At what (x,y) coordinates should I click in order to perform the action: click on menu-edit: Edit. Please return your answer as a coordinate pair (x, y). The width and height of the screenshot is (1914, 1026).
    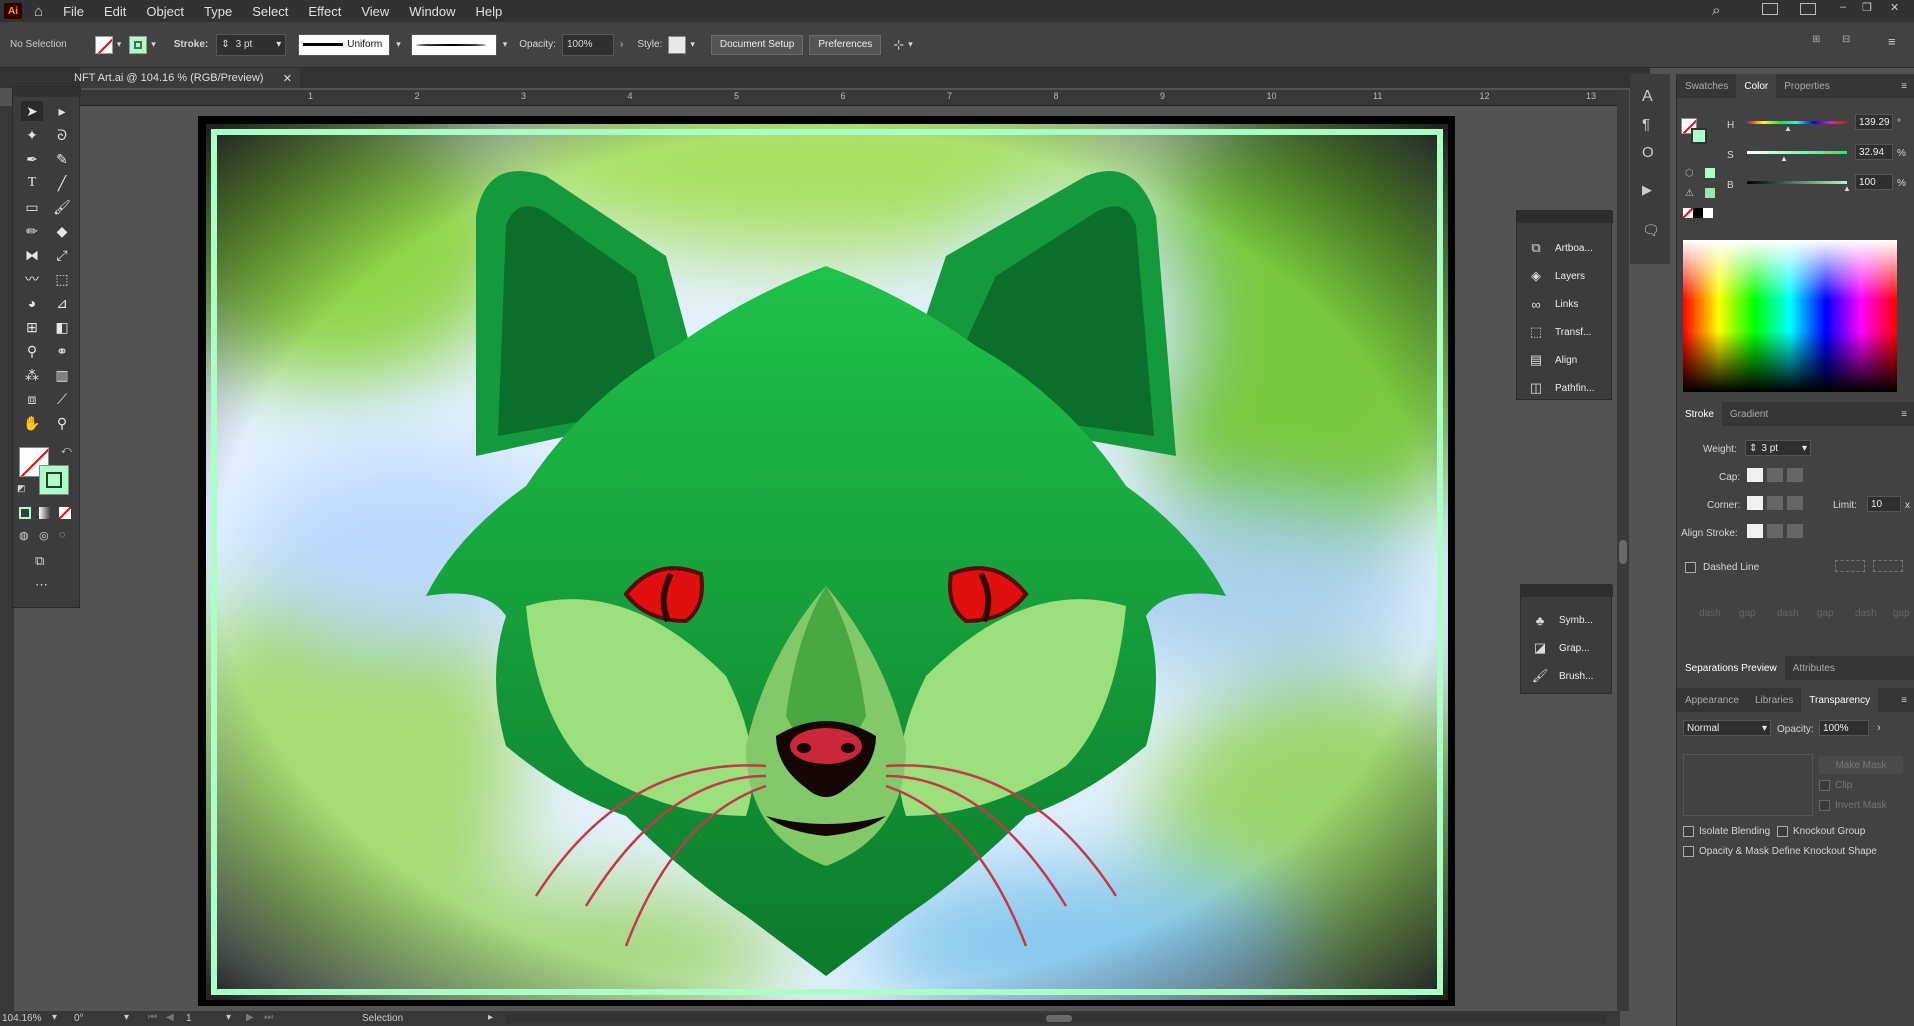
    Looking at the image, I should click on (115, 11).